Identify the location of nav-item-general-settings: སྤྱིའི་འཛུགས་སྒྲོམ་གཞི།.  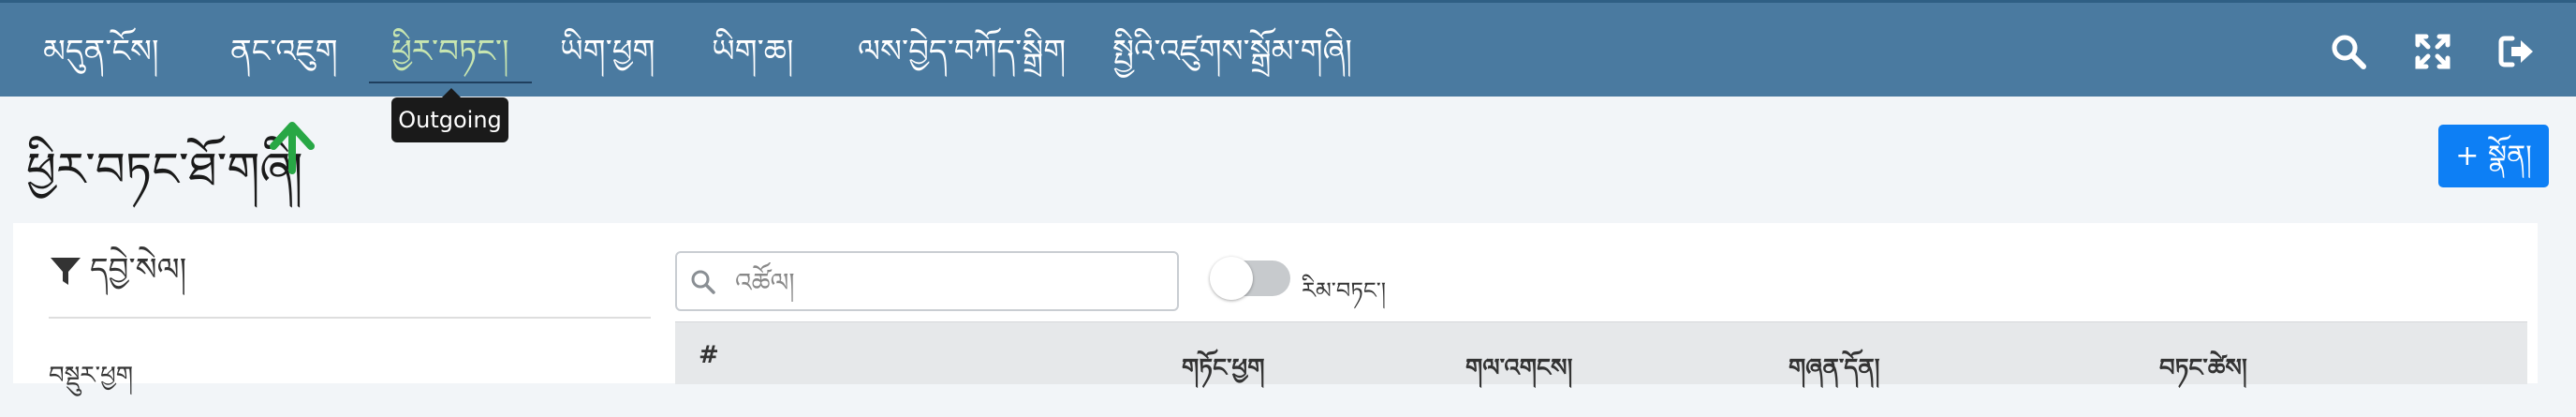
(1232, 51).